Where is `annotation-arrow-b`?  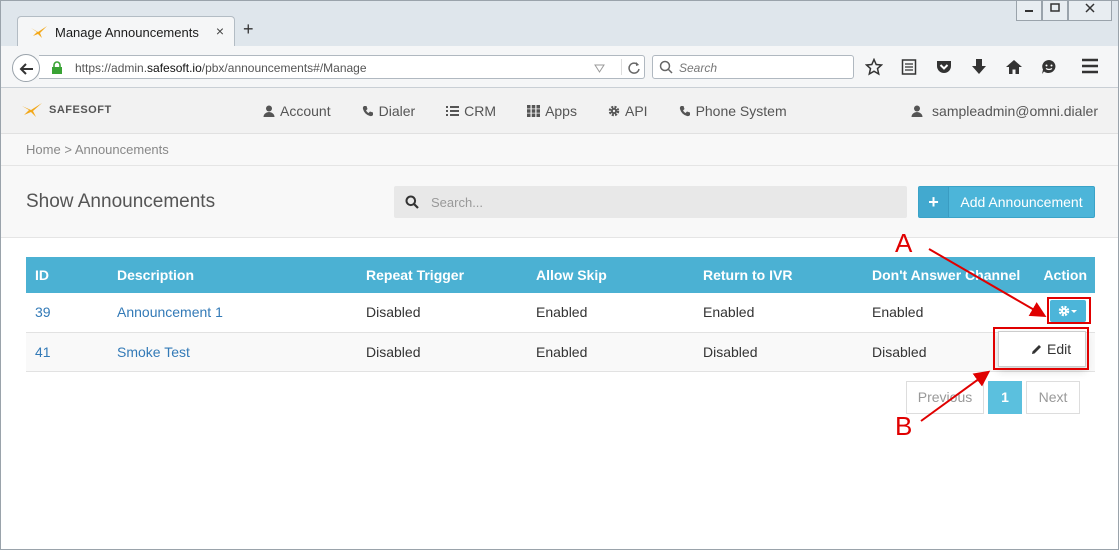 annotation-arrow-b is located at coordinates (955, 396).